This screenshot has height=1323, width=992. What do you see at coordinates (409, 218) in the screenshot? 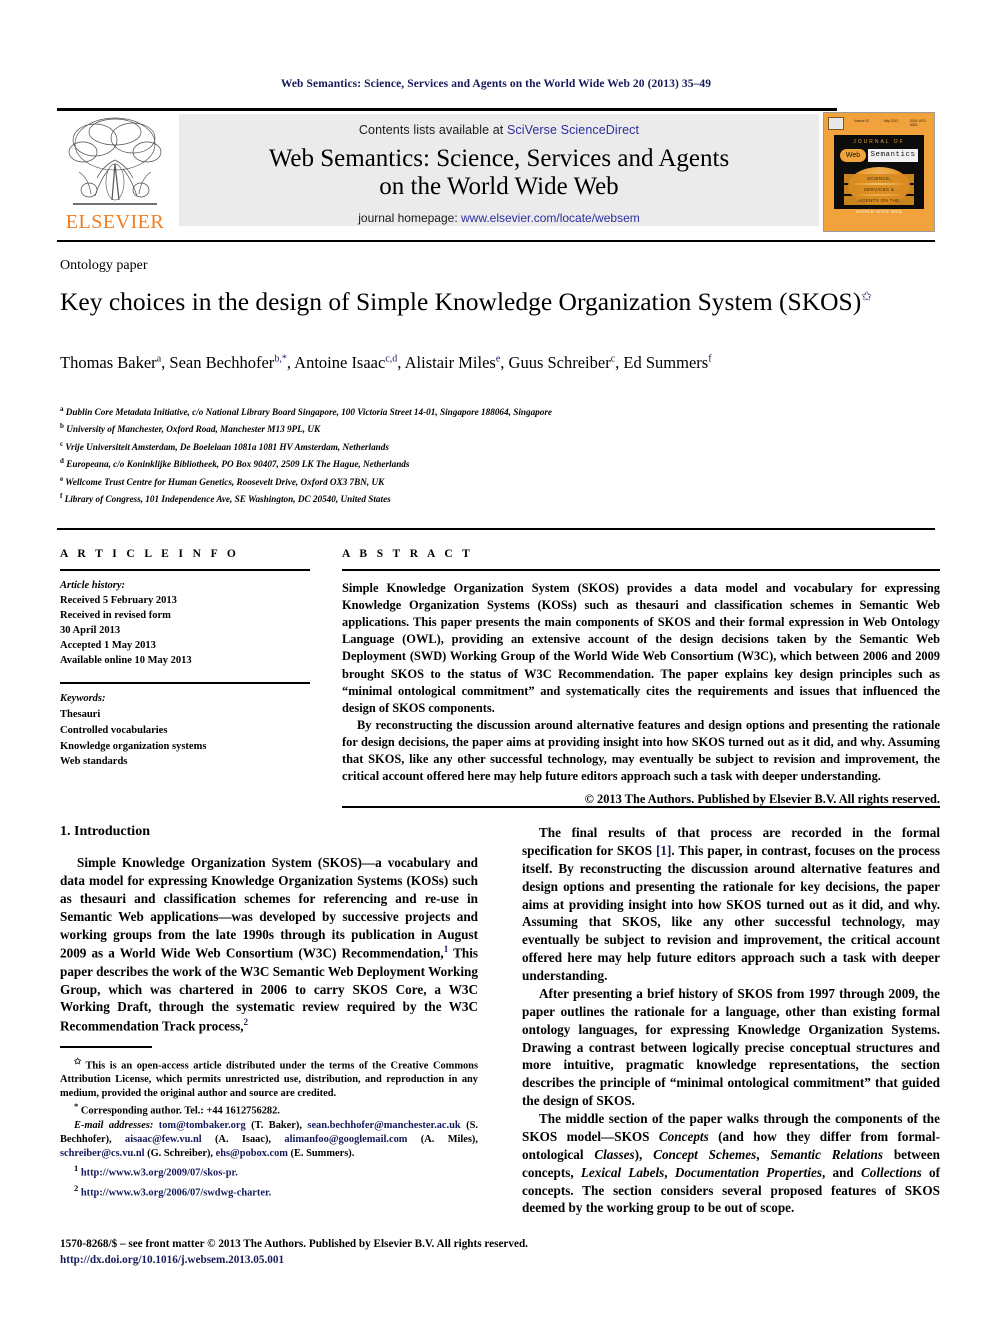
I see `homepage-prefix: journal homepage:` at bounding box center [409, 218].